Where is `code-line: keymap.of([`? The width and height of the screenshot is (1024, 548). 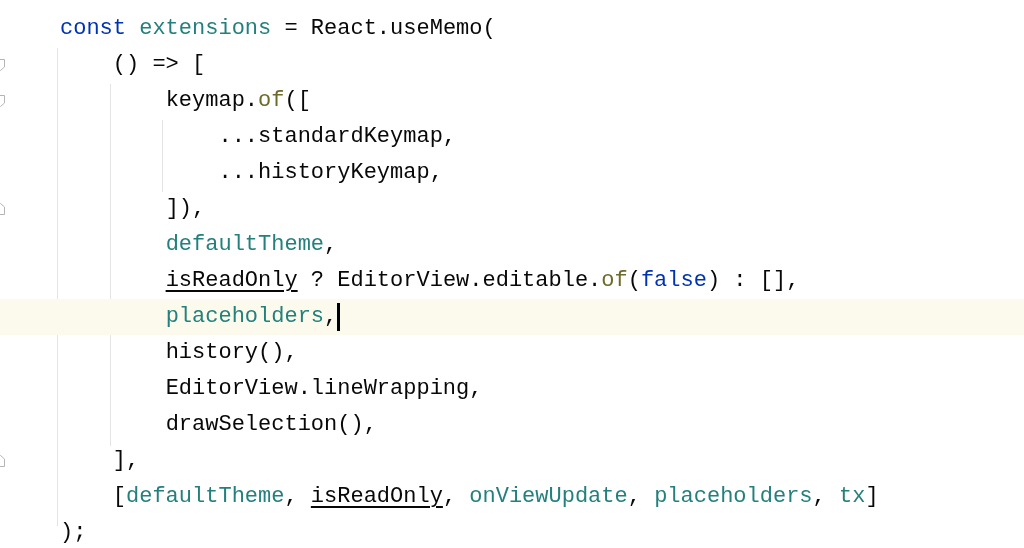 code-line: keymap.of([ is located at coordinates (237, 101).